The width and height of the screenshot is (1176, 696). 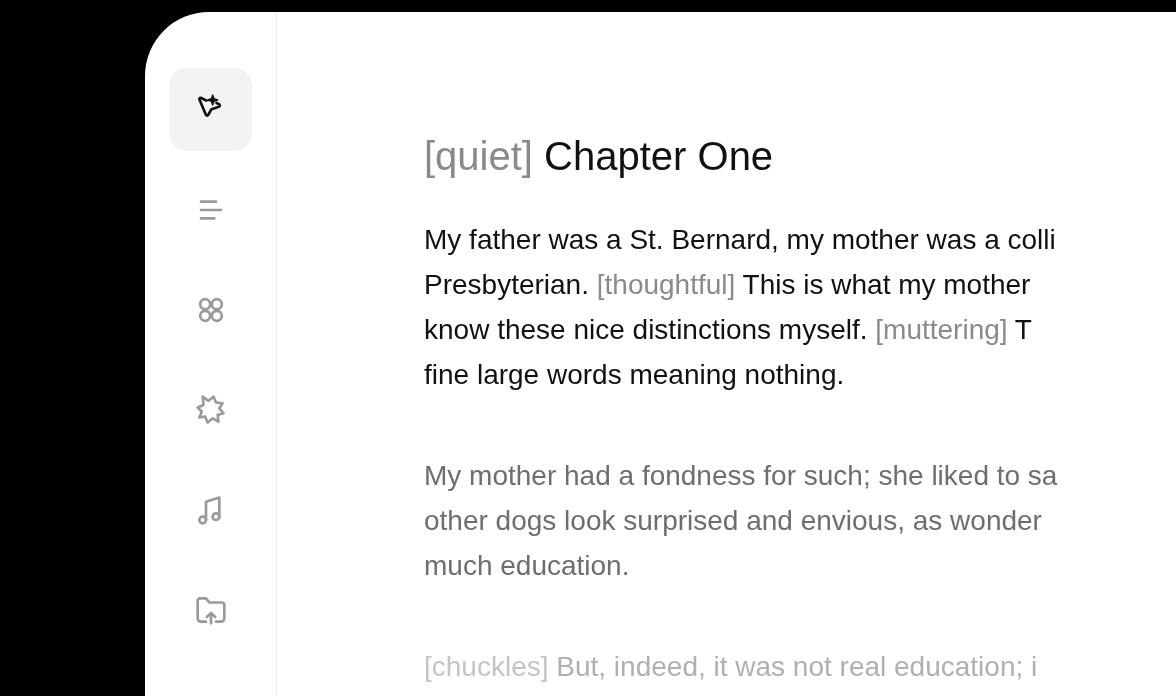 I want to click on text-line: Presbyterian. [thoughtful] This is what my mother, so click(x=728, y=285).